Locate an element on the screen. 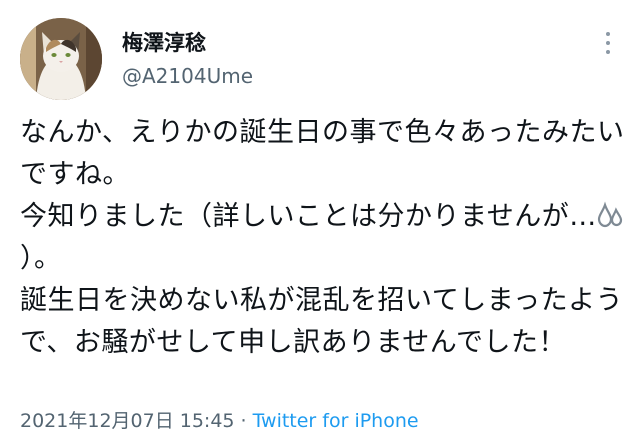  sweat-drops-icon is located at coordinates (611, 214).